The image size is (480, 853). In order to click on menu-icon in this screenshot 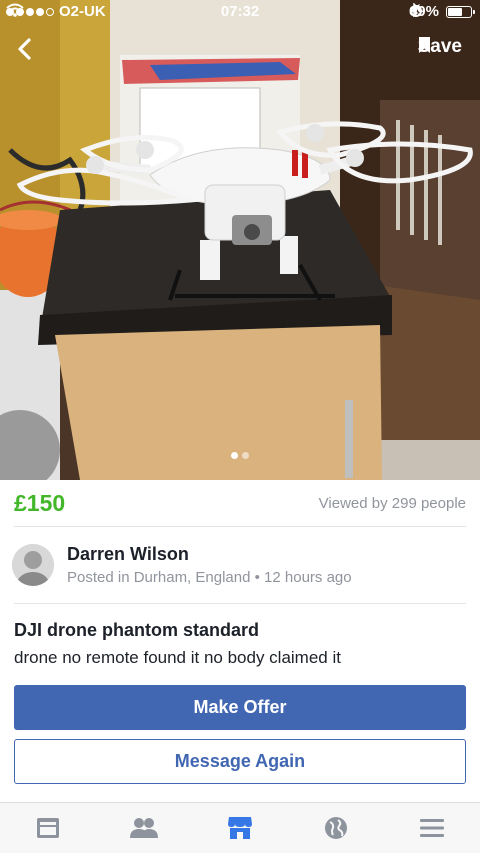, I will do `click(432, 828)`.